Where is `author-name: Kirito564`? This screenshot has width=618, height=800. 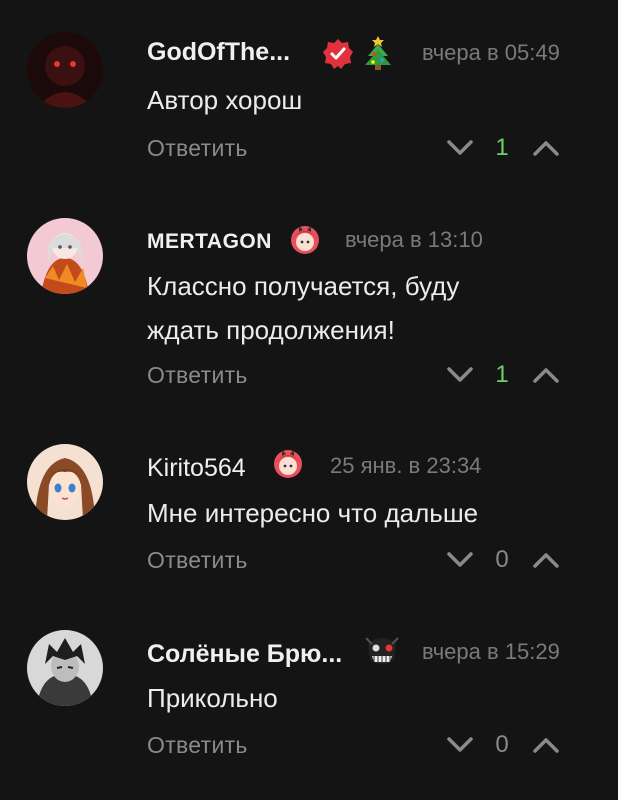
author-name: Kirito564 is located at coordinates (196, 468).